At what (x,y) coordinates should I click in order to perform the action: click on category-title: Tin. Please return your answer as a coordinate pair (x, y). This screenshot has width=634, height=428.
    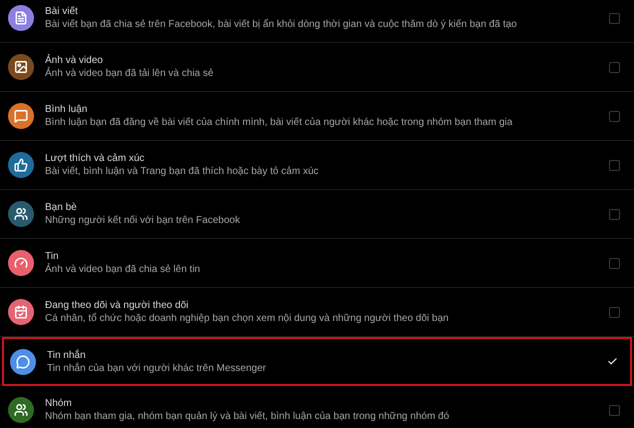
    Looking at the image, I should click on (52, 256).